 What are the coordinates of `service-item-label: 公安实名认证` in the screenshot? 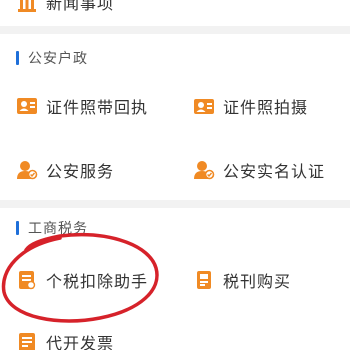 It's located at (274, 171).